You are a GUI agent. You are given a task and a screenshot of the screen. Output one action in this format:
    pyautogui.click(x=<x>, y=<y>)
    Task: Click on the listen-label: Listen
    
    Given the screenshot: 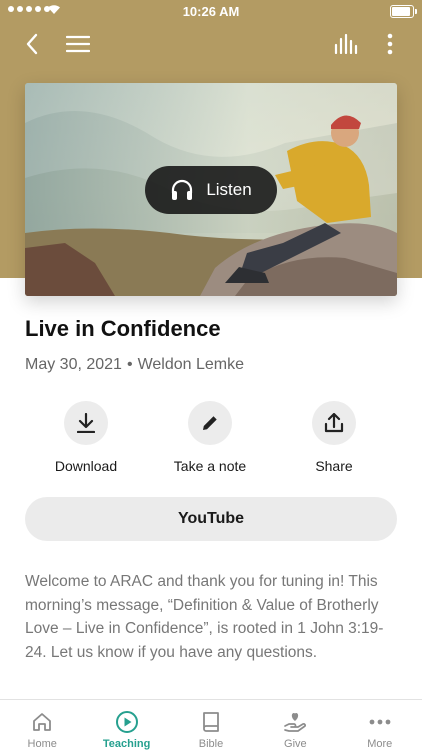 What is the action you would take?
    pyautogui.click(x=229, y=189)
    